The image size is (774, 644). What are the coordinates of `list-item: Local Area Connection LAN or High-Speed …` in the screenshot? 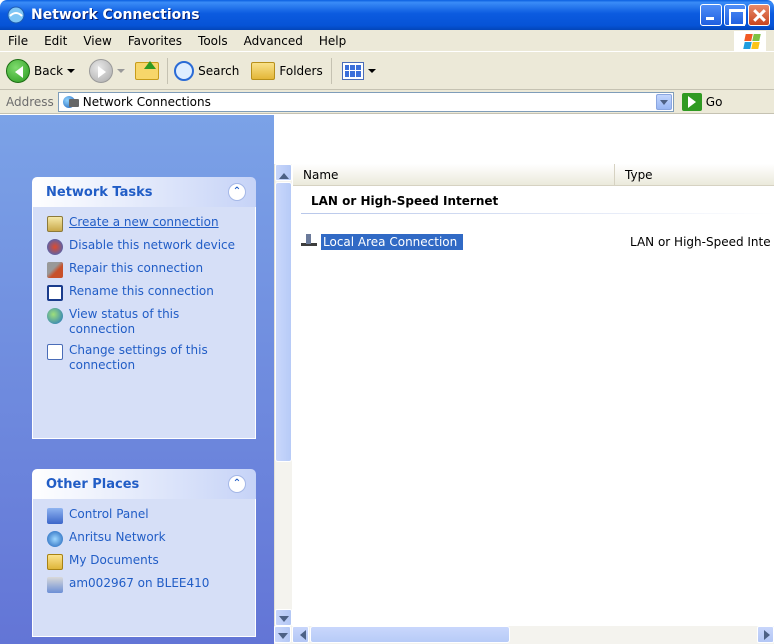 It's located at (536, 242).